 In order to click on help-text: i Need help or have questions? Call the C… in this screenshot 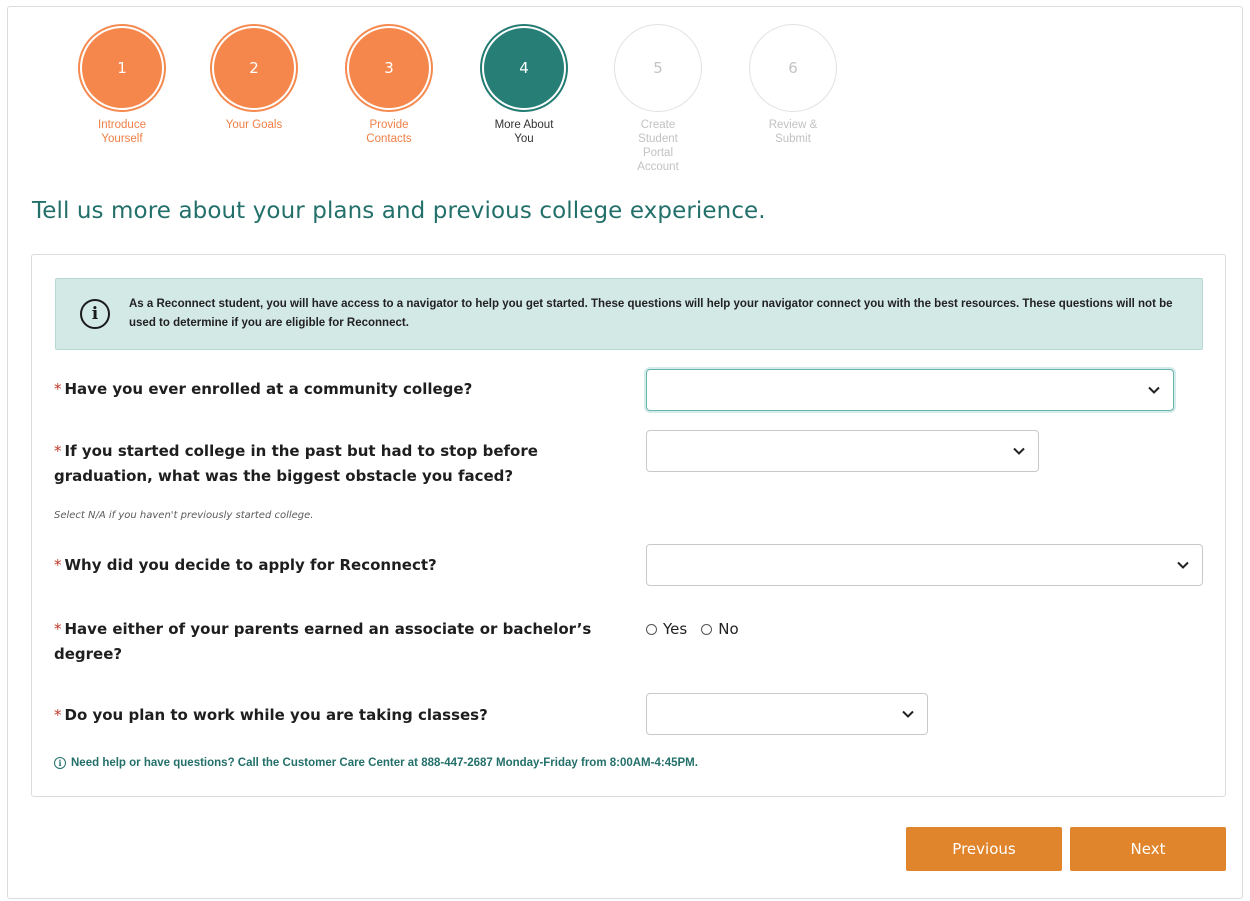, I will do `click(376, 763)`.